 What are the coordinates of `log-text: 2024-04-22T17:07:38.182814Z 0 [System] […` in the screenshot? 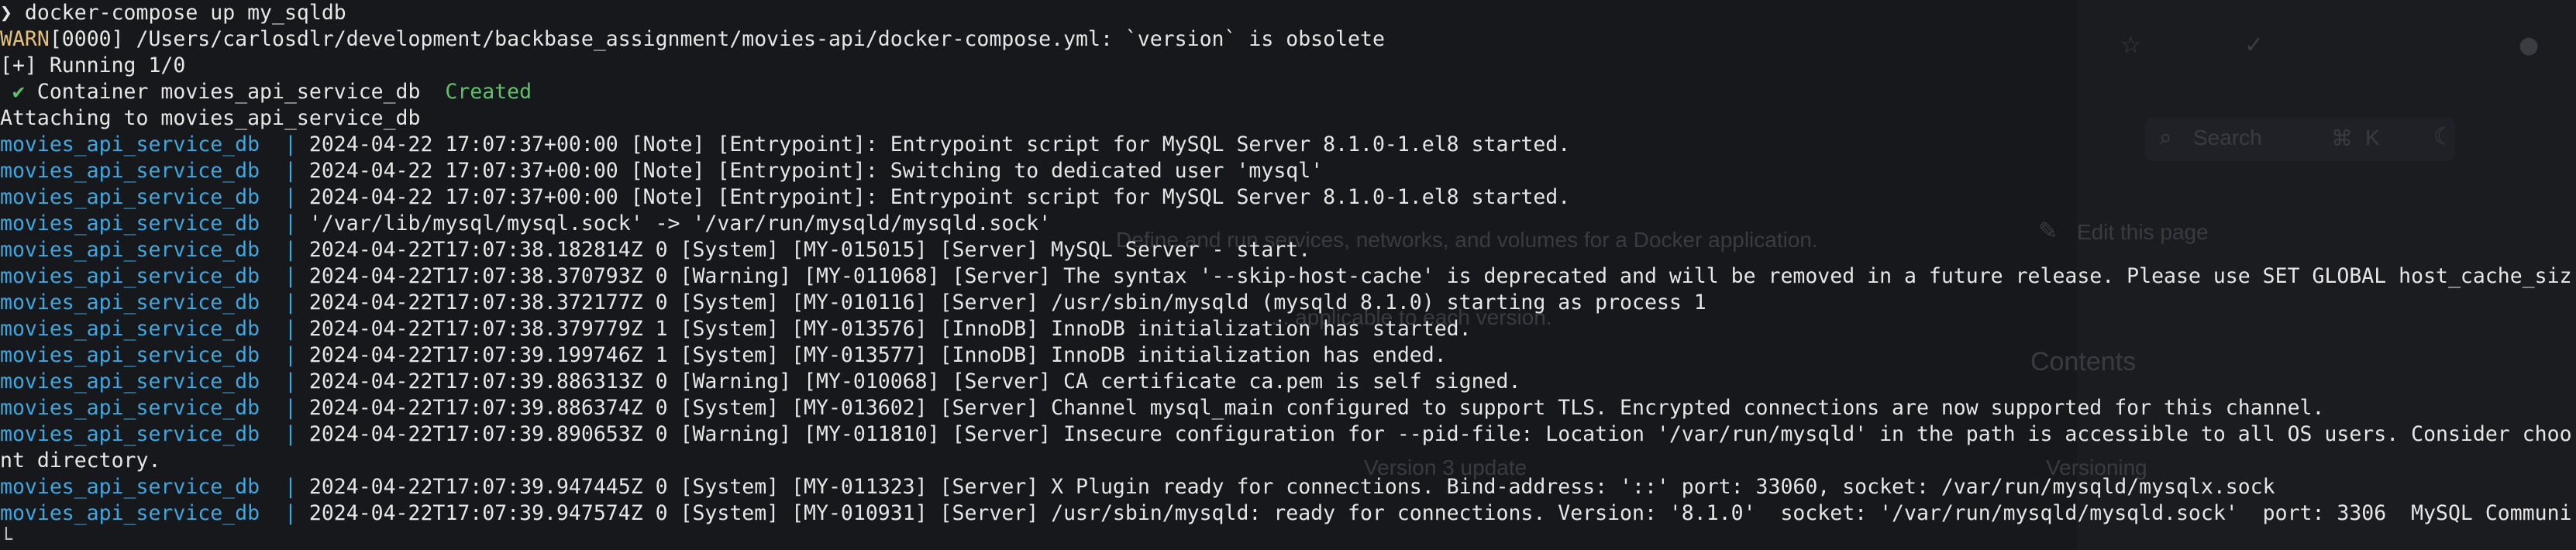 It's located at (809, 250).